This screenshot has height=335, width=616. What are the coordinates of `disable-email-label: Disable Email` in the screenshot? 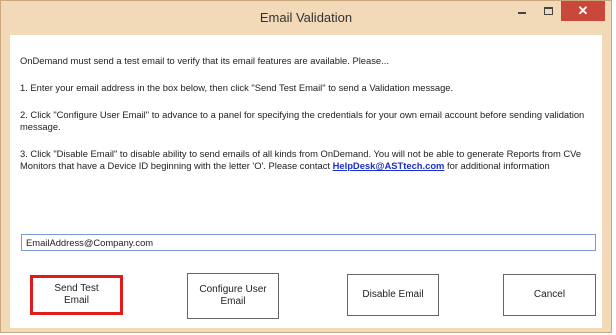 It's located at (393, 294).